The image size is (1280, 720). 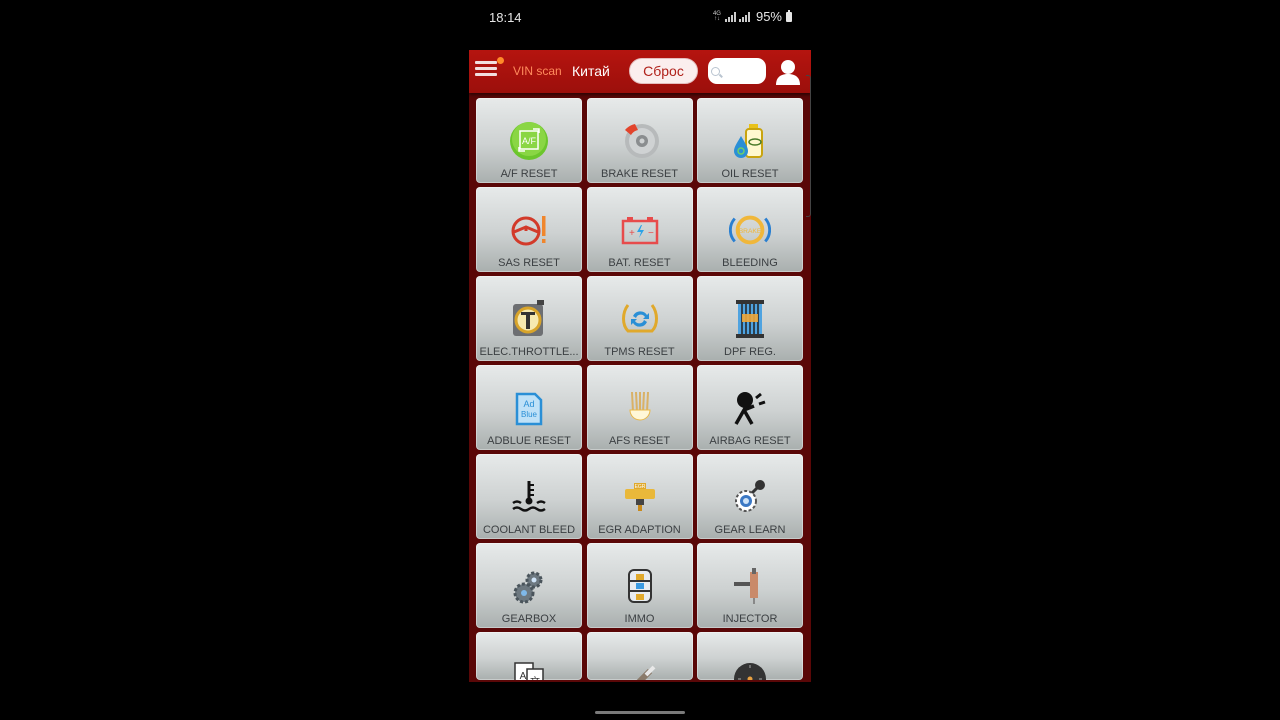 What do you see at coordinates (750, 174) in the screenshot?
I see `function-label: OIL RESET` at bounding box center [750, 174].